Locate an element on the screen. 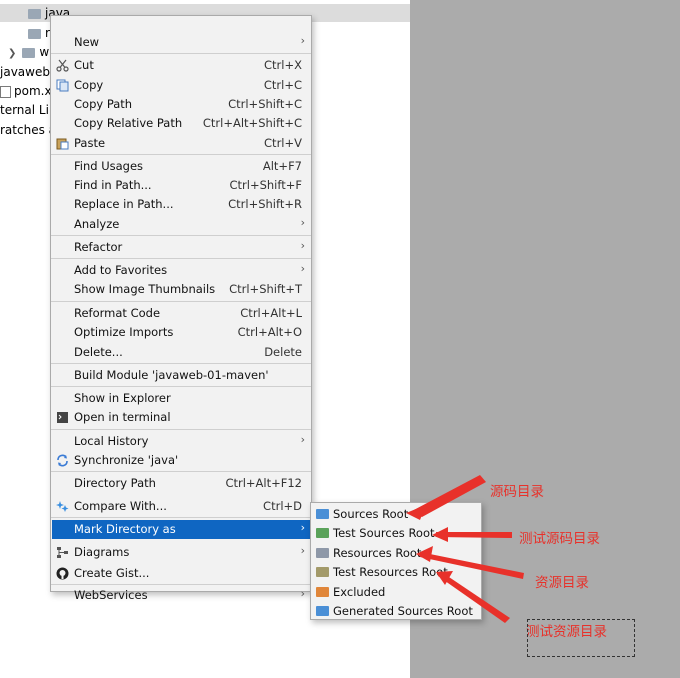 This screenshot has width=680, height=678. menu-item-copy: Copy Ctrl+C is located at coordinates (181, 85).